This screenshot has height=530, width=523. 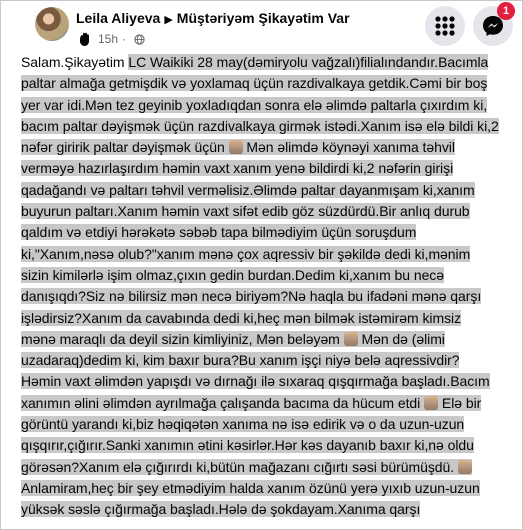 I want to click on post-author-line: Leila Aliyeva ▶ Müştəriyəm Şikayətim Var, so click(x=213, y=18).